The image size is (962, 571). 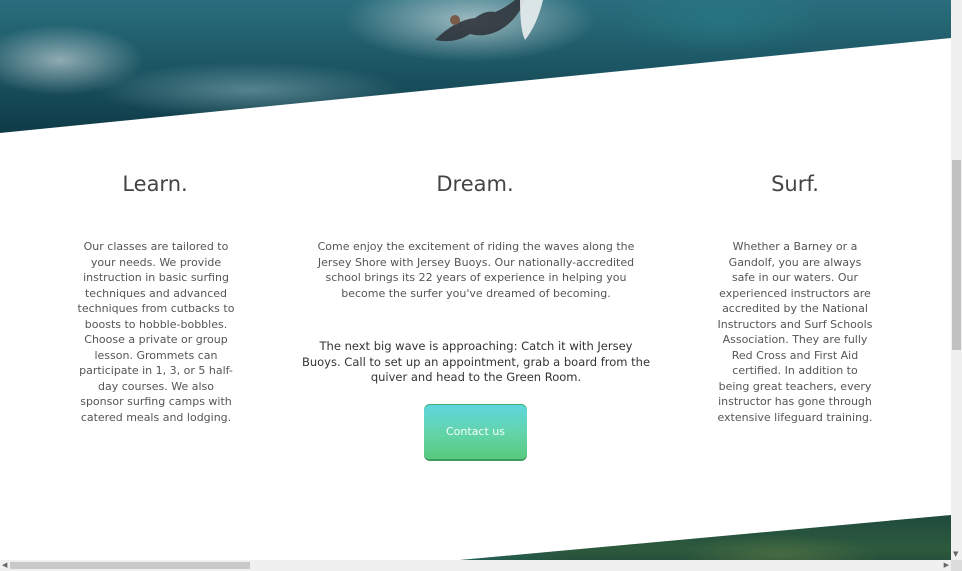 I want to click on contact-us-button: Contact us, so click(x=475, y=431).